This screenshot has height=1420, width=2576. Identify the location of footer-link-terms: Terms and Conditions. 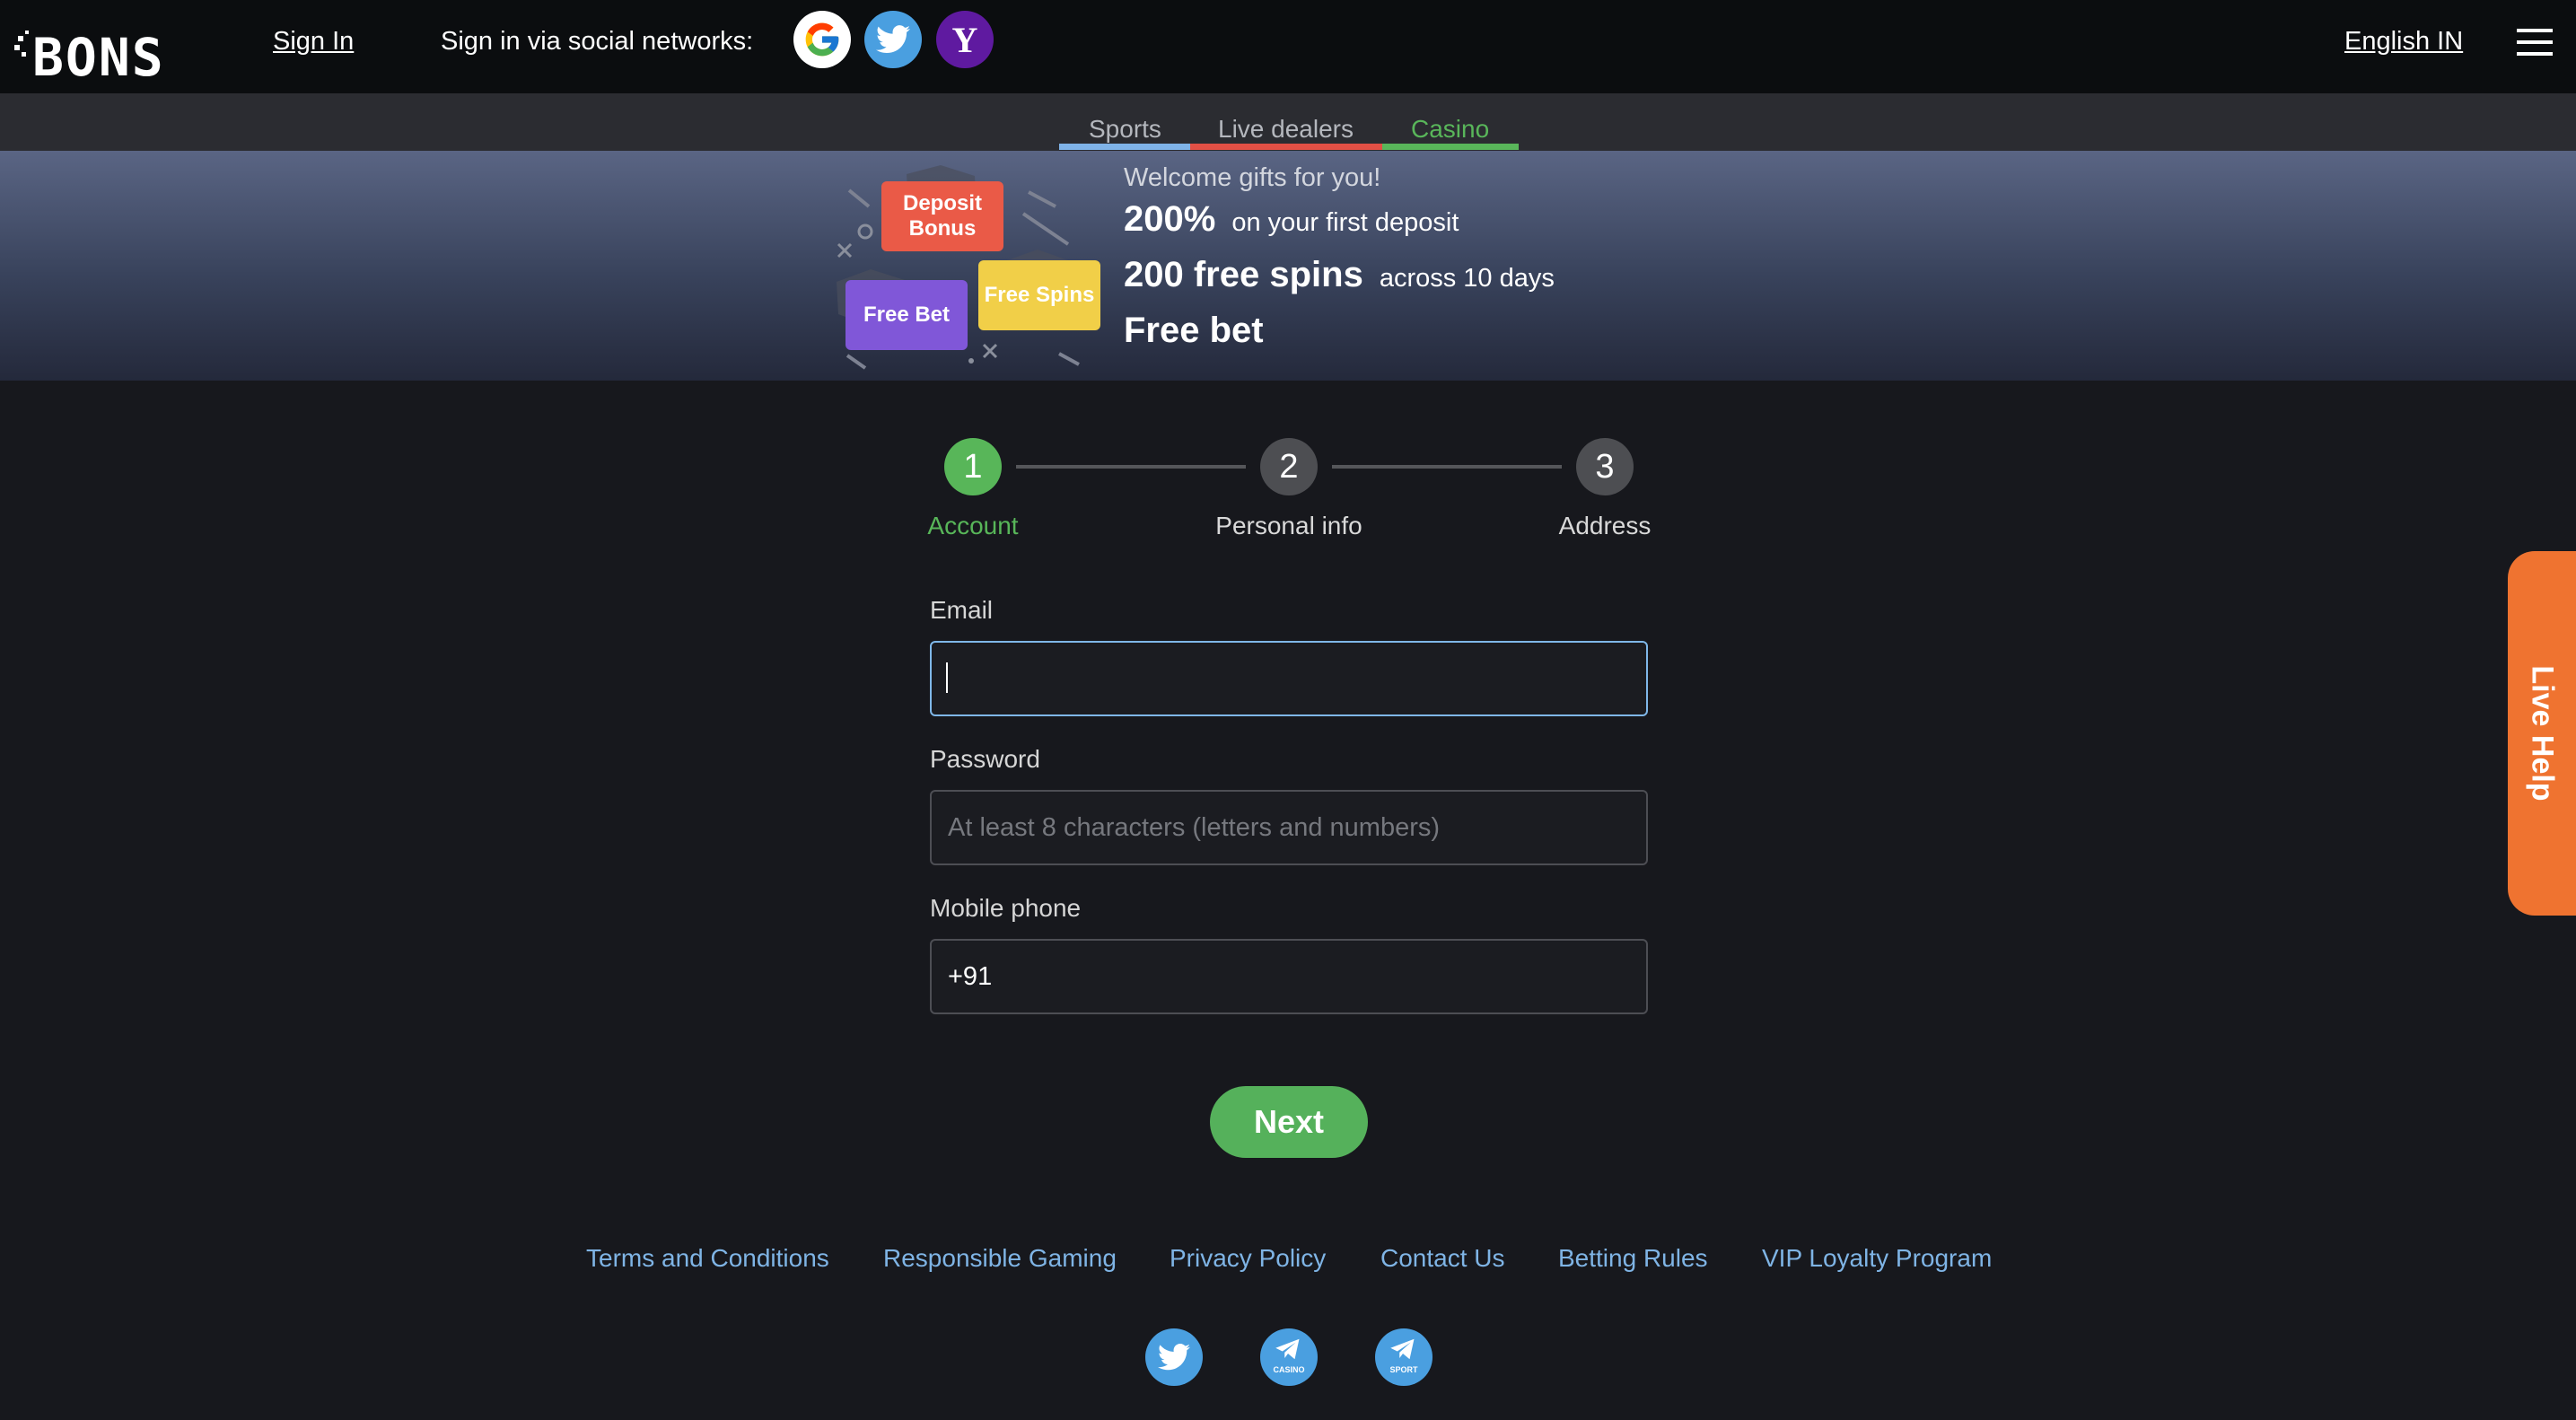
(707, 1259).